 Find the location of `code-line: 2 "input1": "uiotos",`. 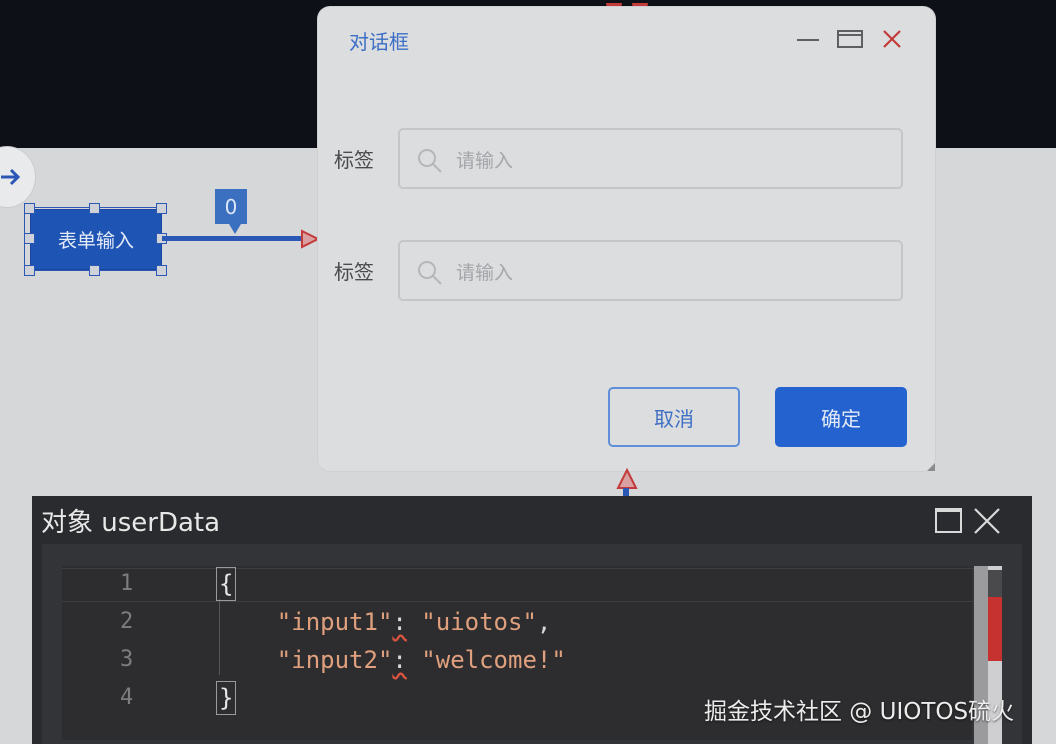

code-line: 2 "input1": "uiotos", is located at coordinates (532, 625).